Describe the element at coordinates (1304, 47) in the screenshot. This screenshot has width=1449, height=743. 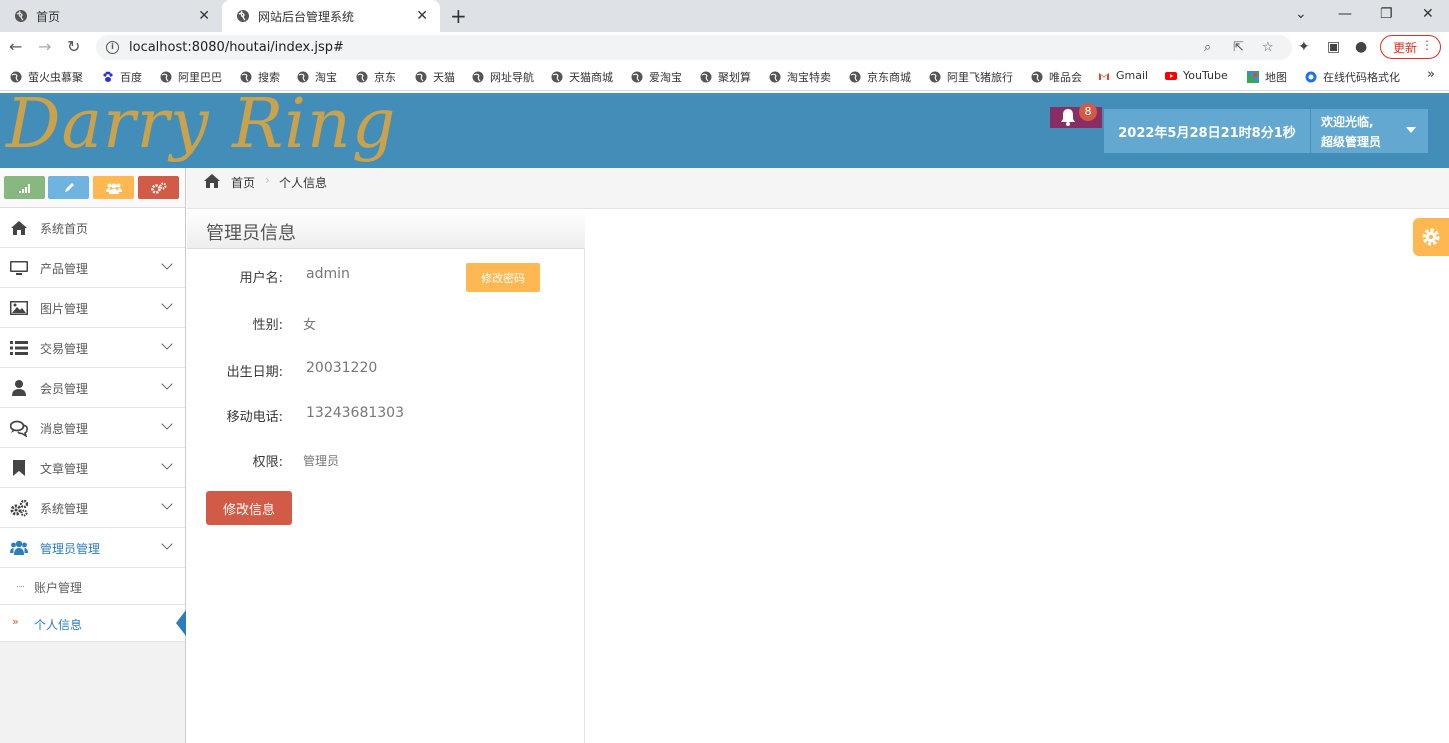
I see `extensions-icon: ✦` at that location.